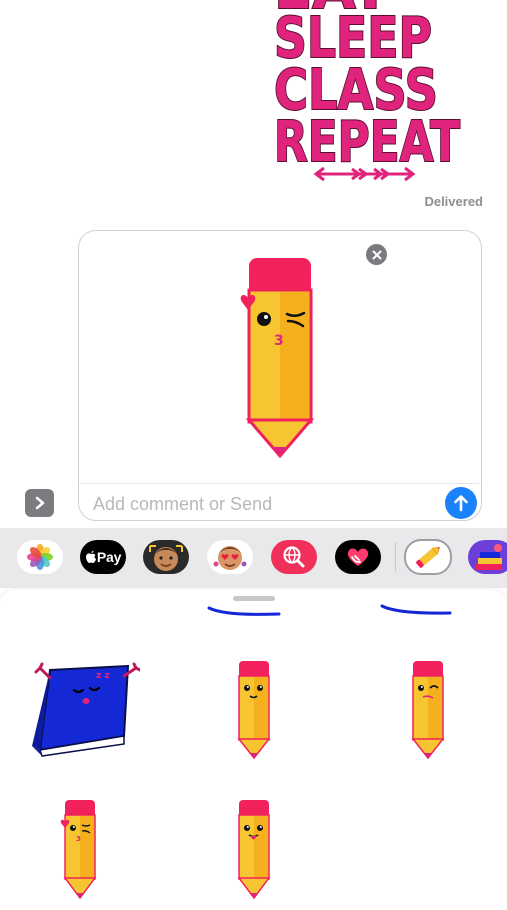 This screenshot has height=910, width=507. What do you see at coordinates (254, 712) in the screenshot?
I see `pencil-smiling-sticker` at bounding box center [254, 712].